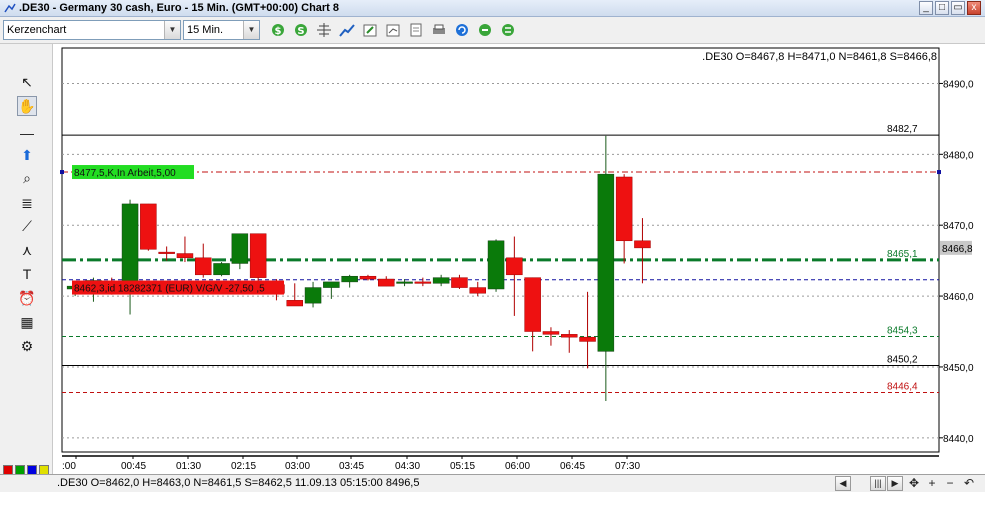  What do you see at coordinates (485, 30) in the screenshot?
I see `settings-icon` at bounding box center [485, 30].